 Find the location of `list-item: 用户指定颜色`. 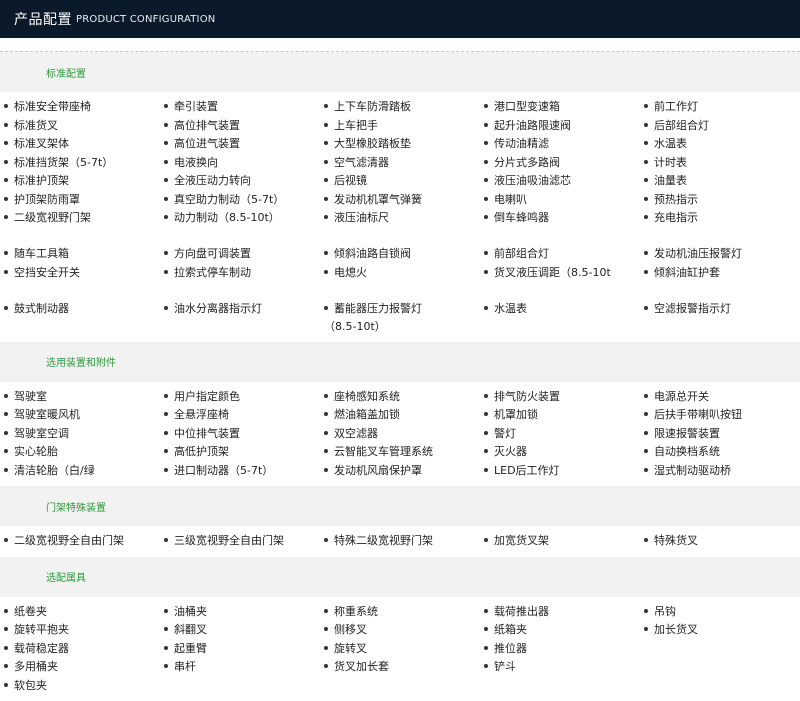

list-item: 用户指定颜色 is located at coordinates (240, 397).